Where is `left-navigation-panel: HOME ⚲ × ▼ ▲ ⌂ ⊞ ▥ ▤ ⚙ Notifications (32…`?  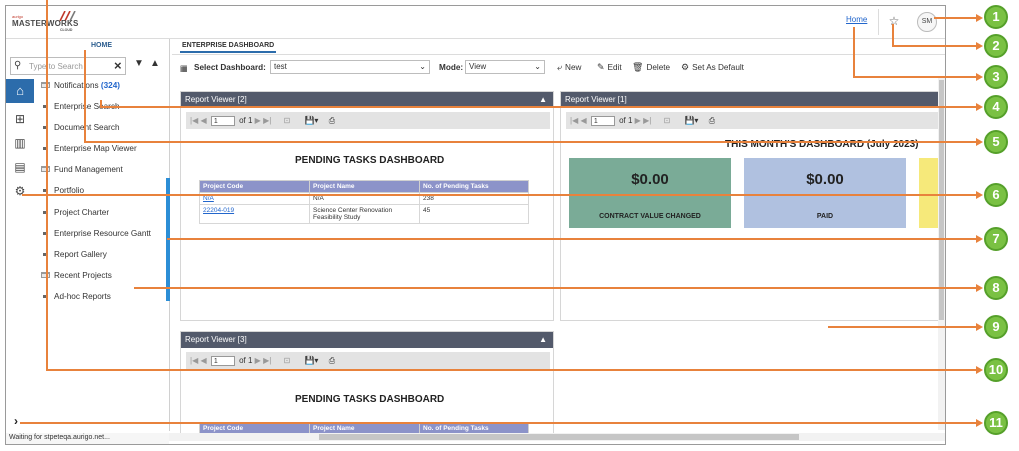
left-navigation-panel: HOME ⚲ × ▼ ▲ ⌂ ⊞ ▥ ▤ ⚙ Notifications (32… is located at coordinates (88, 234).